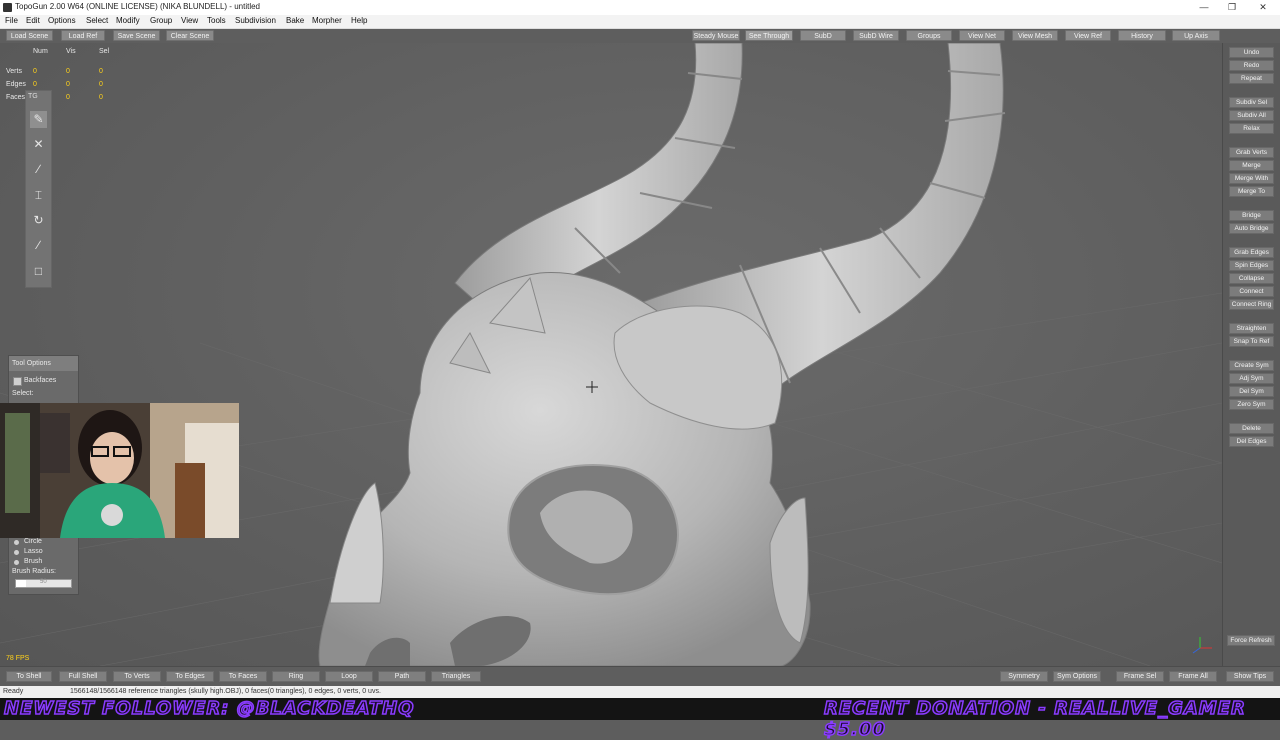  What do you see at coordinates (823, 35) in the screenshot?
I see `subd-button: SubD` at bounding box center [823, 35].